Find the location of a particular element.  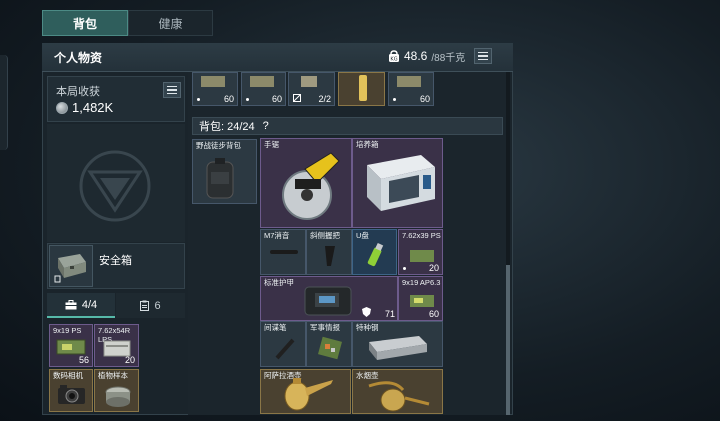

item-name: 植物样本 is located at coordinates (113, 375).